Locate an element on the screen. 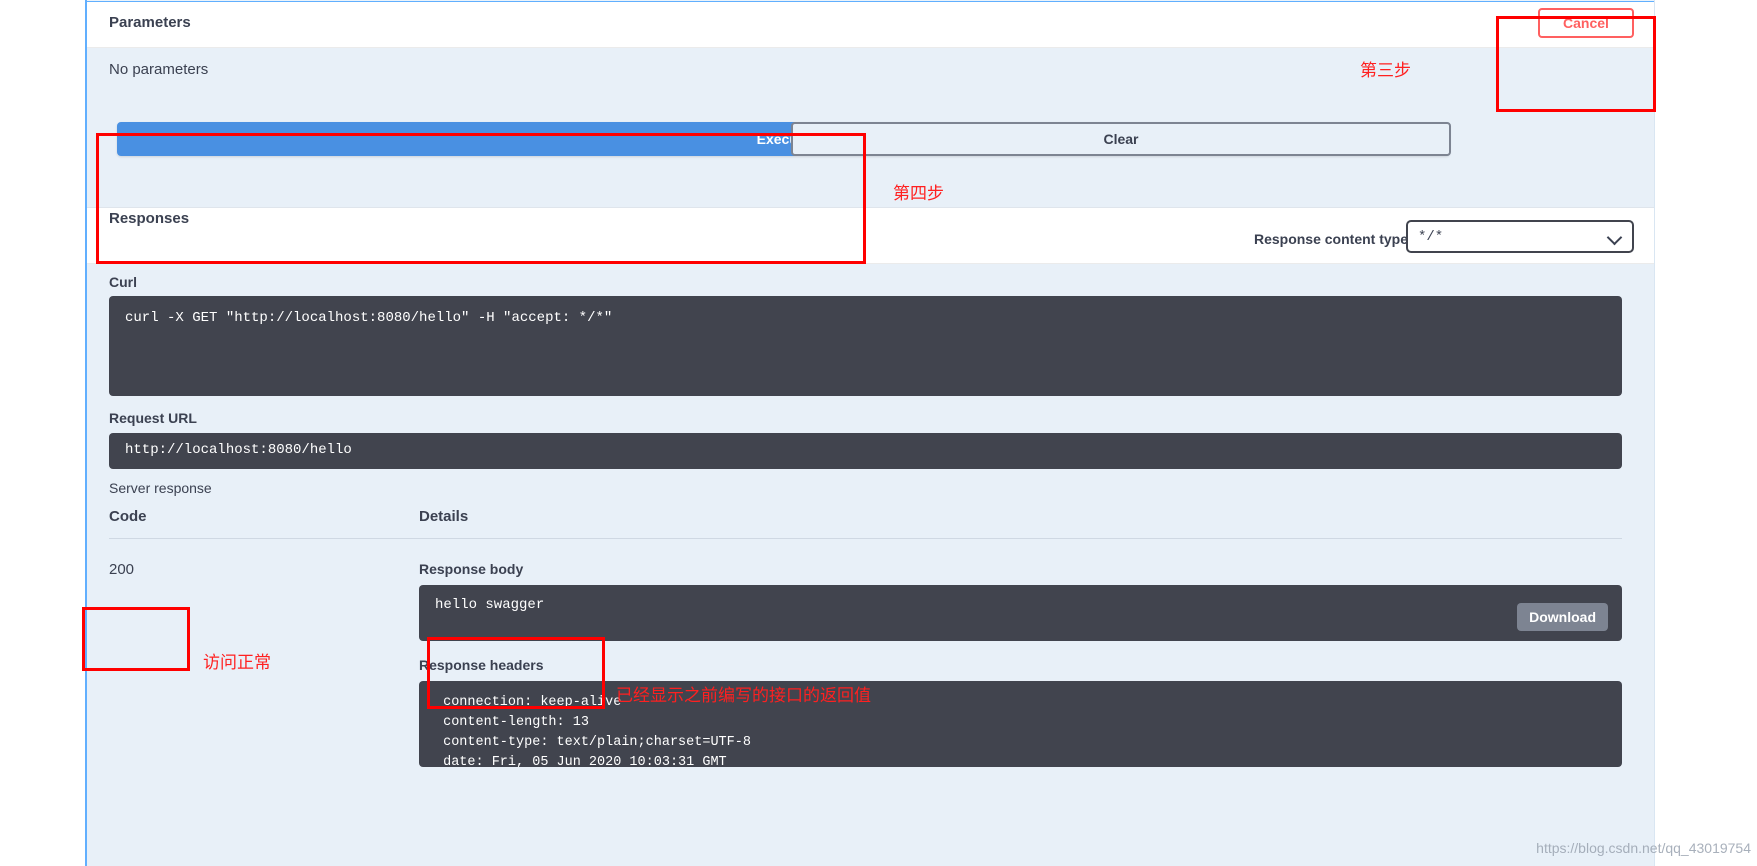 Image resolution: width=1757 pixels, height=866 pixels. column-header-details: Details is located at coordinates (444, 516).